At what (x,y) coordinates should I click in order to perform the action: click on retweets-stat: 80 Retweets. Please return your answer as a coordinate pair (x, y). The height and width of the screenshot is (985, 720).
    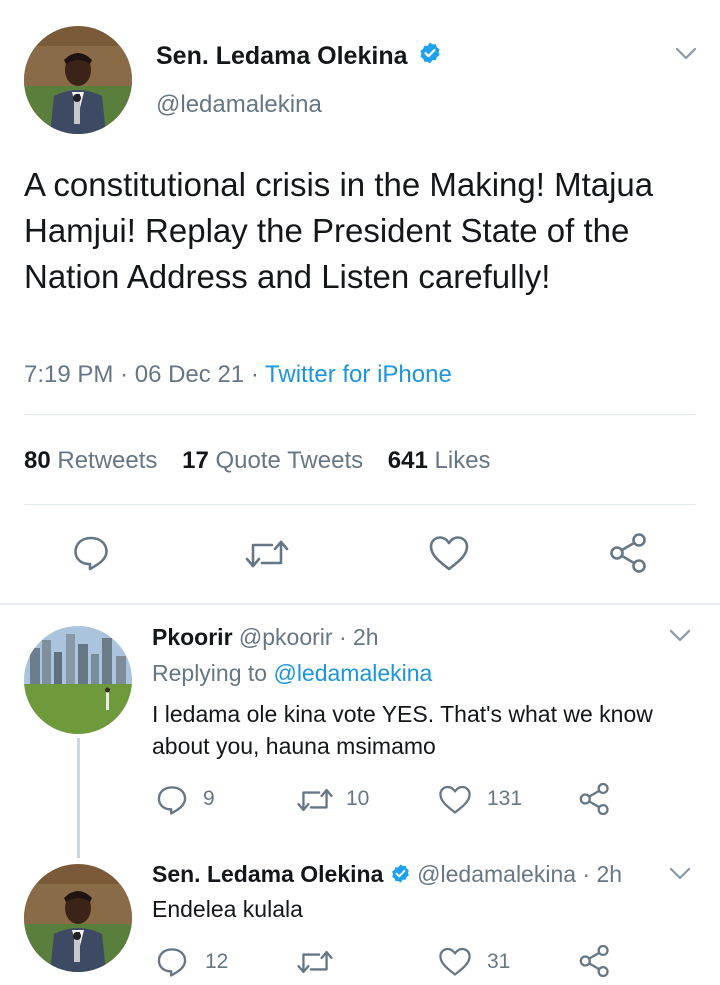
    Looking at the image, I should click on (94, 460).